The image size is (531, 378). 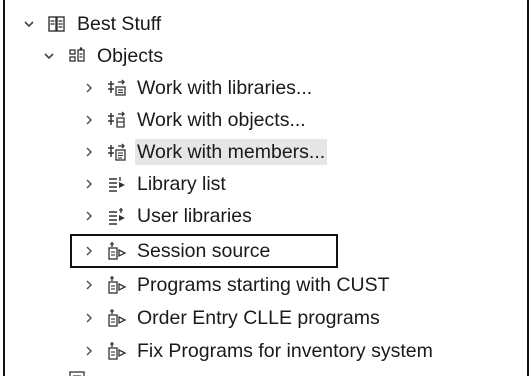 I want to click on user-libraries-icon, so click(x=117, y=216).